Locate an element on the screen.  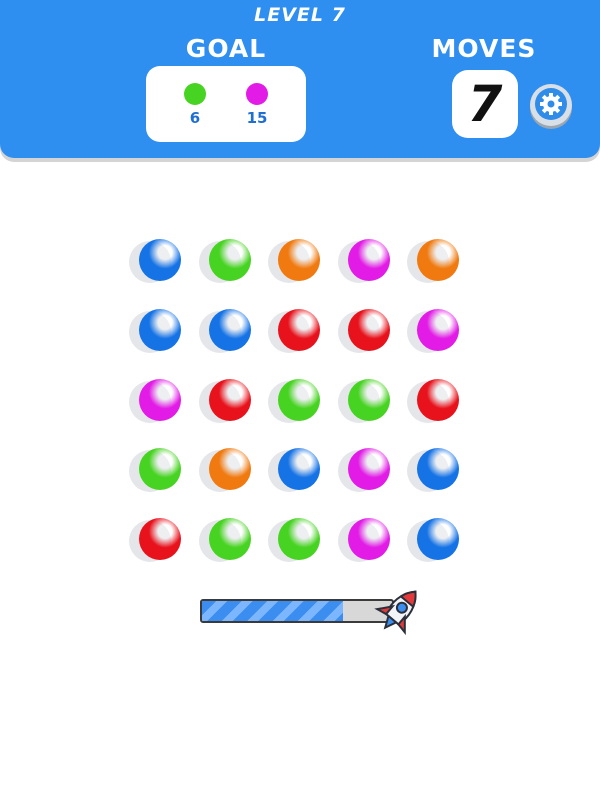
level-progress-bar is located at coordinates (297, 611).